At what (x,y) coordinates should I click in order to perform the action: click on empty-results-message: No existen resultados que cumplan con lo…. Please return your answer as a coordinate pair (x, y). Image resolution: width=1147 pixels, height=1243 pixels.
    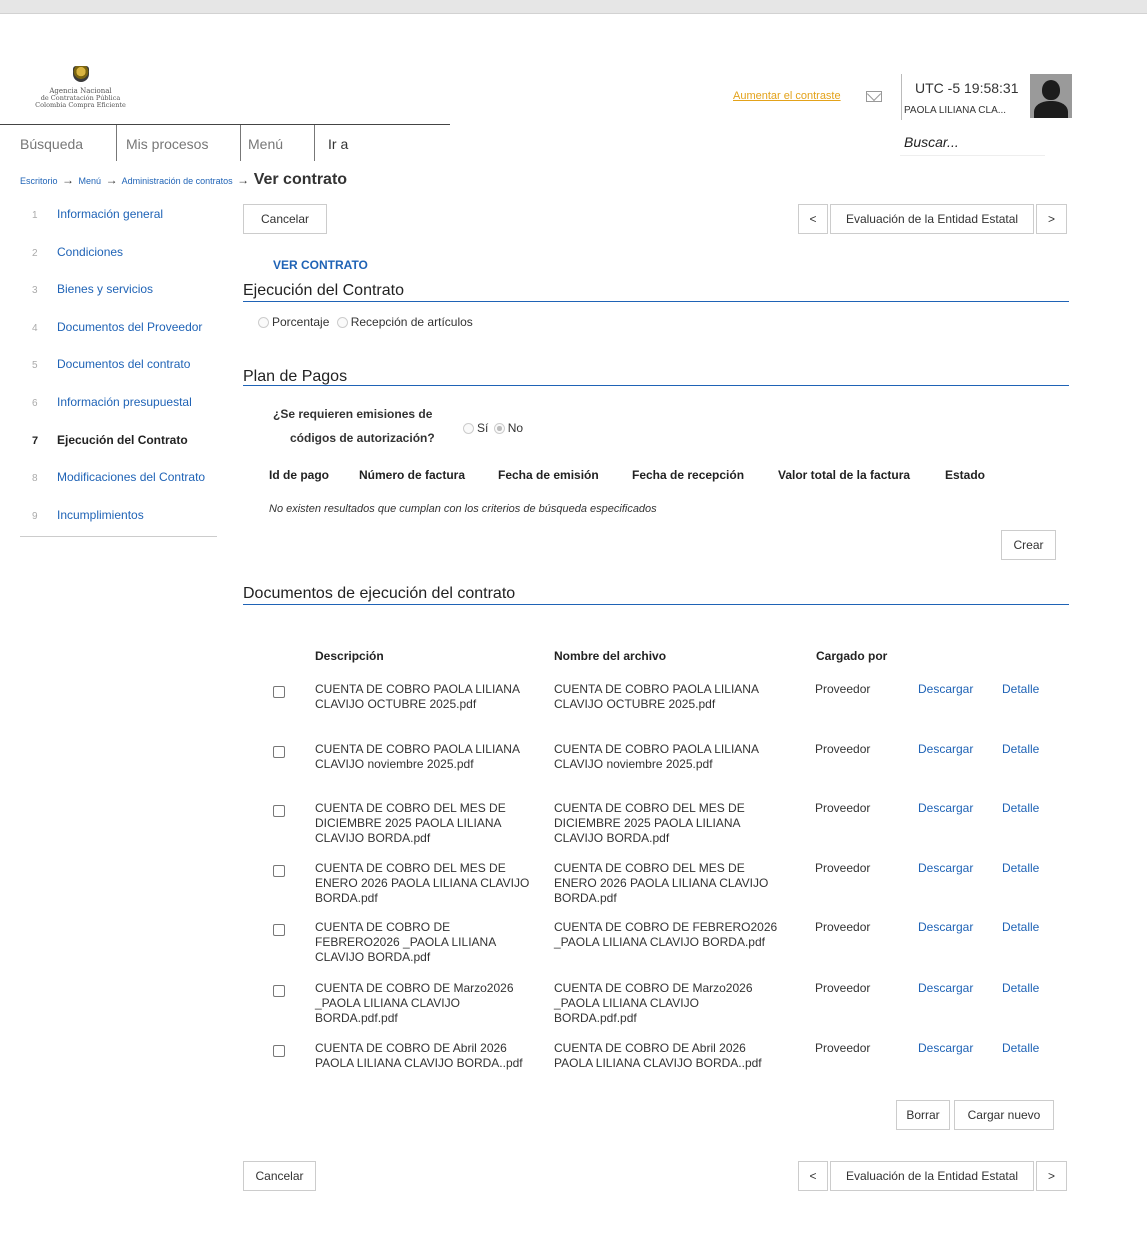
    Looking at the image, I should click on (463, 509).